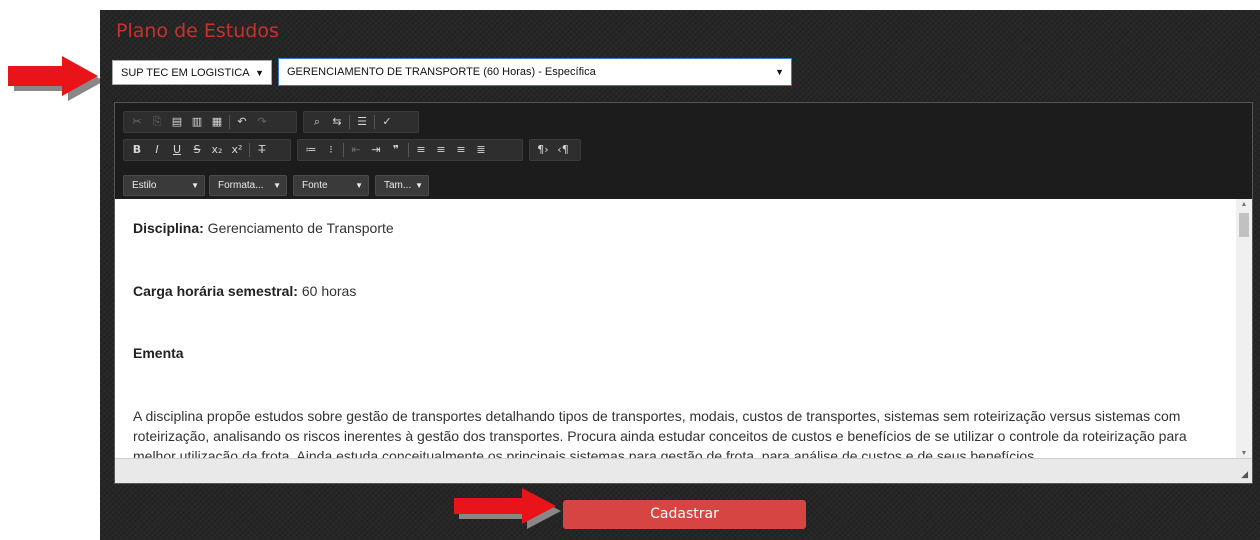  Describe the element at coordinates (217, 122) in the screenshot. I see `paste-word-icon: ▦` at that location.